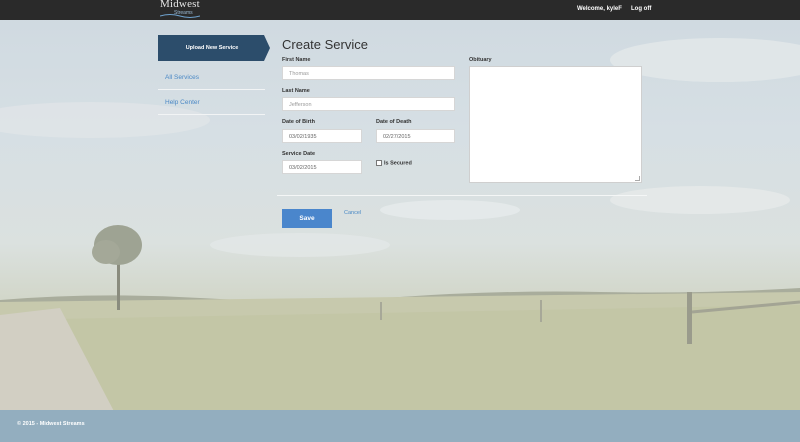  I want to click on form-divider, so click(462, 195).